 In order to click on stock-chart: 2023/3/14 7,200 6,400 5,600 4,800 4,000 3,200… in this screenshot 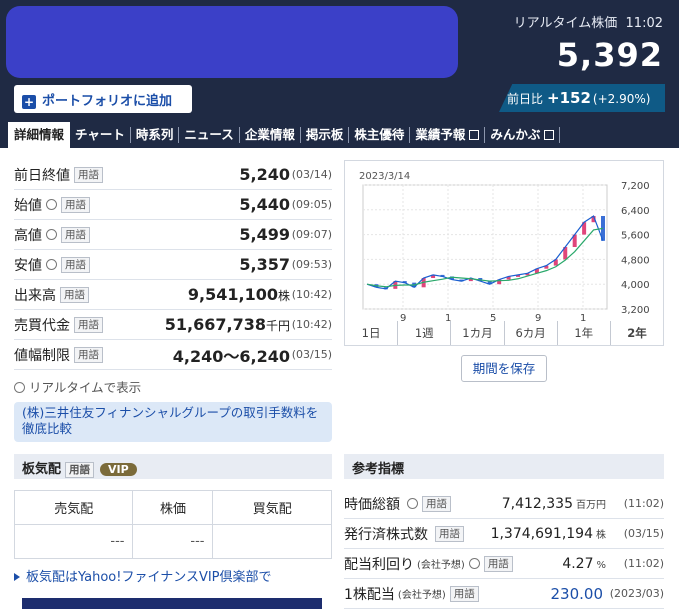, I will do `click(504, 253)`.